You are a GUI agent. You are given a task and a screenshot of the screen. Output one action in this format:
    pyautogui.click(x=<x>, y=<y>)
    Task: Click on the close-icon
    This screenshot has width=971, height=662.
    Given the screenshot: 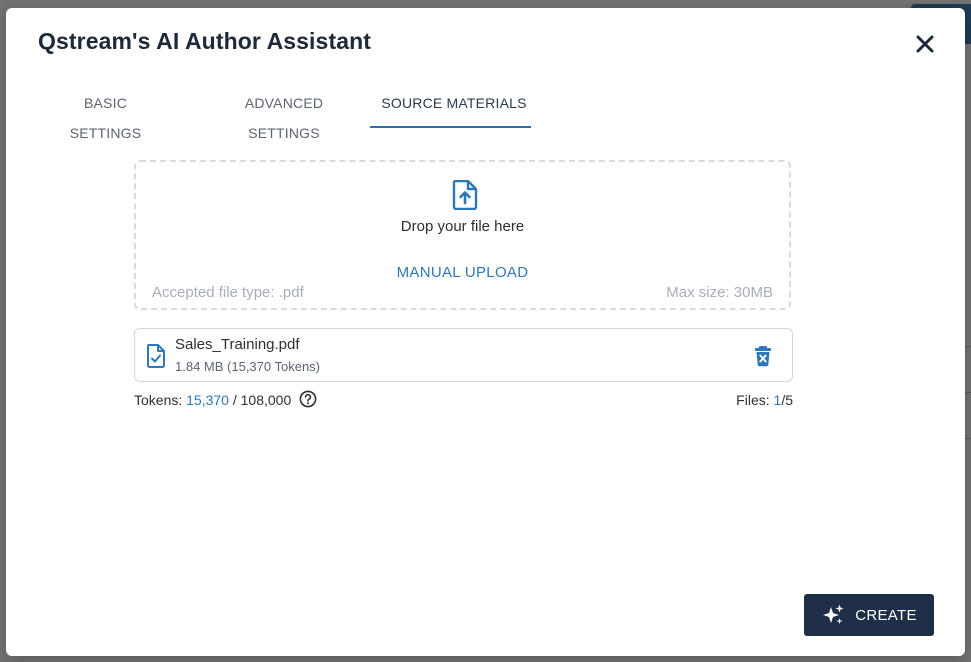 What is the action you would take?
    pyautogui.click(x=925, y=44)
    